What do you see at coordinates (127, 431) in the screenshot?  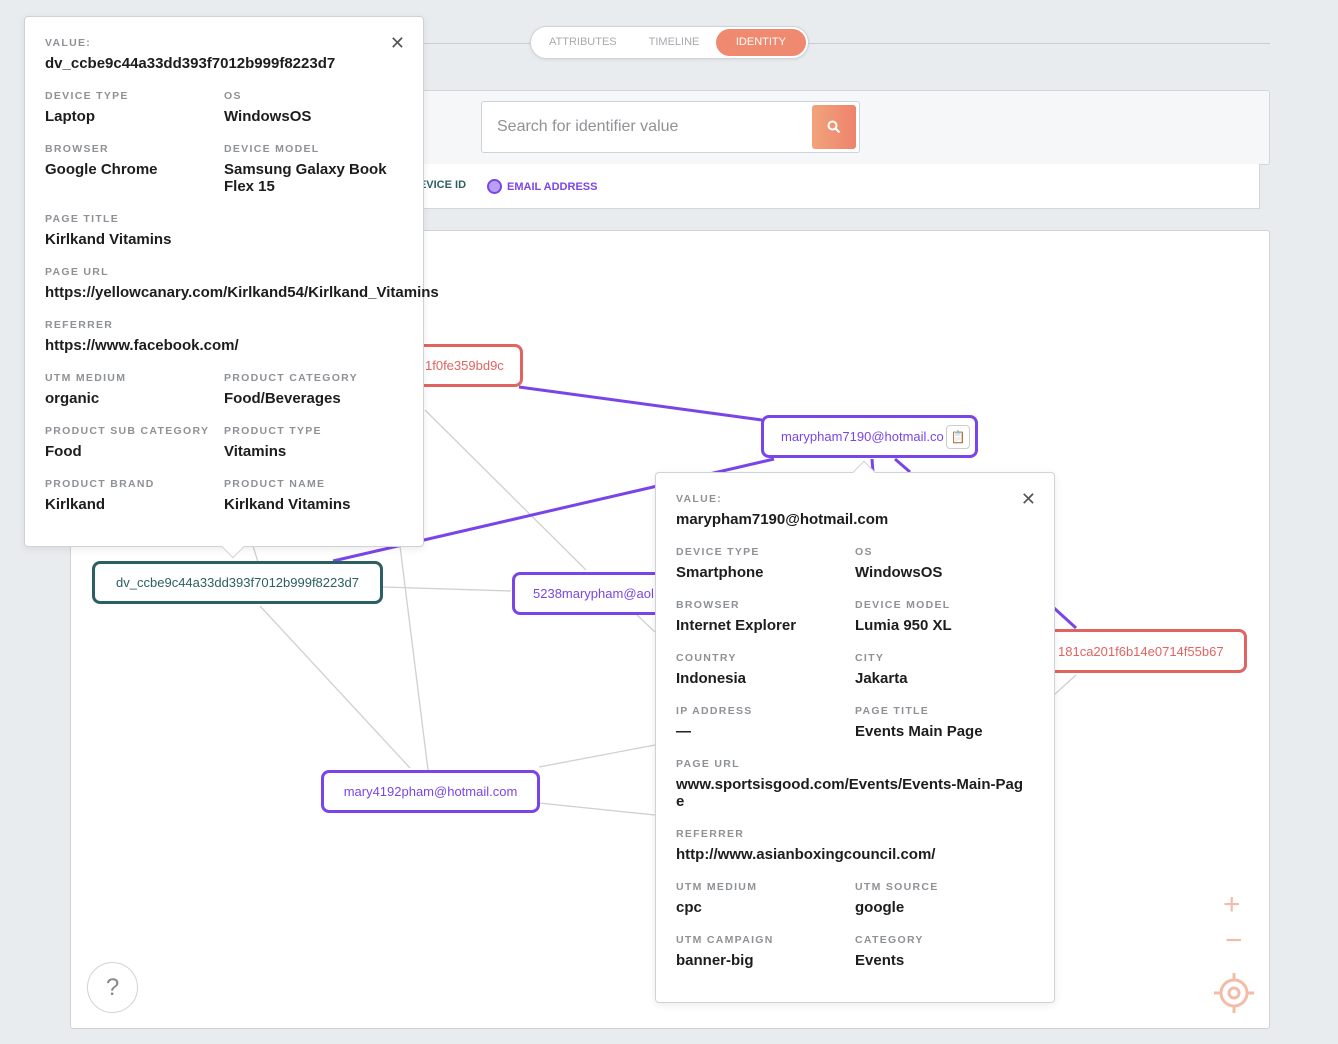 I see `field-label: PRODUCT SUB CATEGORY` at bounding box center [127, 431].